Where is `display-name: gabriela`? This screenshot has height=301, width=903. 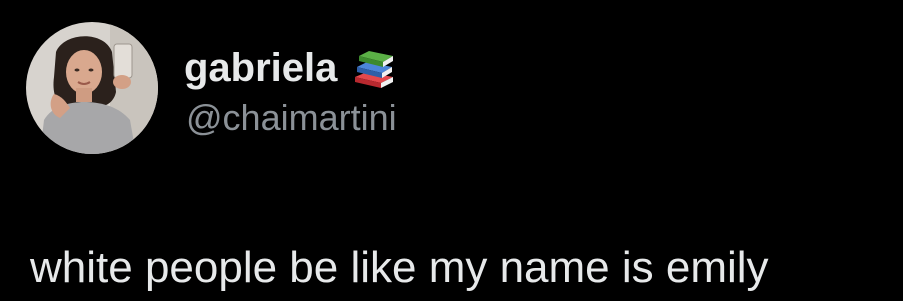 display-name: gabriela is located at coordinates (260, 68).